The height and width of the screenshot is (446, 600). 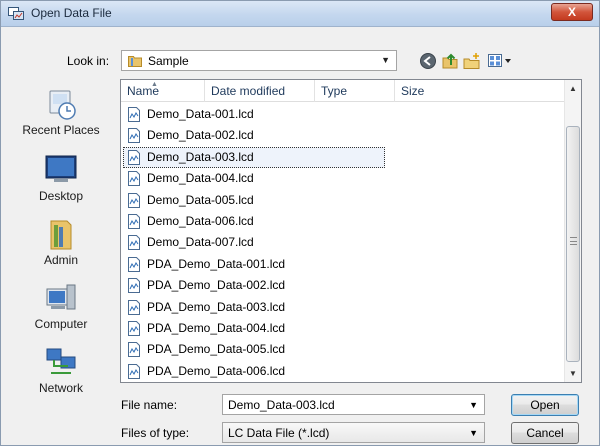 I want to click on look-in-dropdown: Sample ▼, so click(x=259, y=60).